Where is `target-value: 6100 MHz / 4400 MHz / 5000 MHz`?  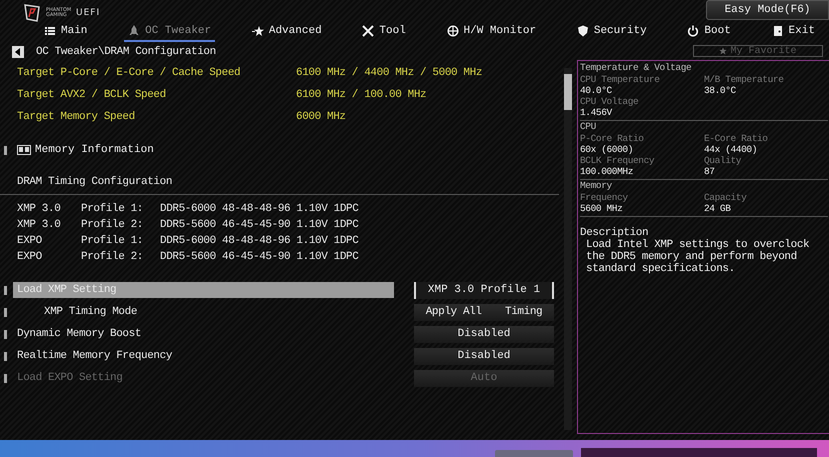
target-value: 6100 MHz / 4400 MHz / 5000 MHz is located at coordinates (389, 73).